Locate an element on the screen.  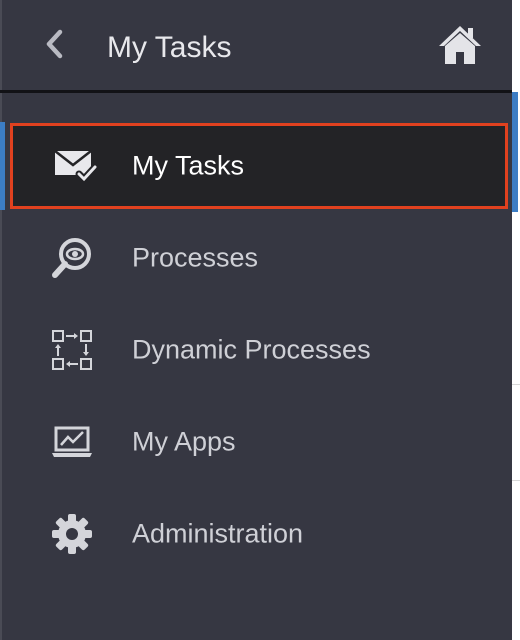
laptop-chart-icon is located at coordinates (72, 442).